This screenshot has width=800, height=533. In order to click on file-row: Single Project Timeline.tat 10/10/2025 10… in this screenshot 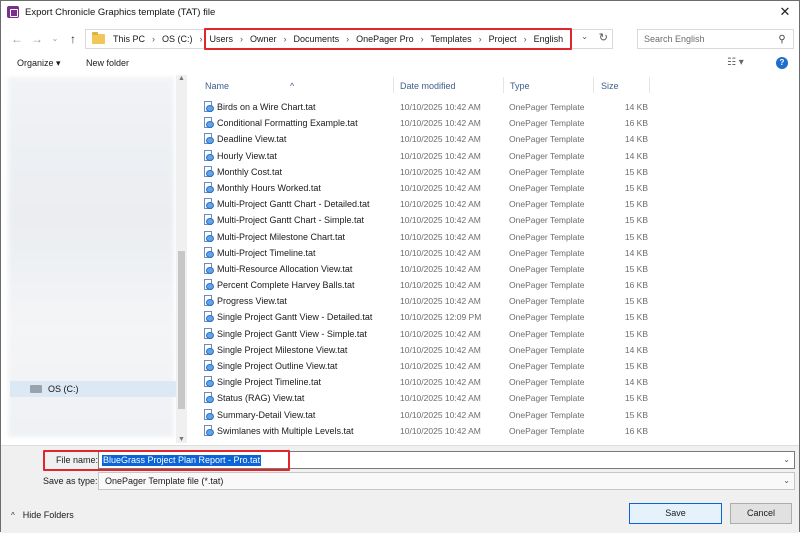, I will do `click(497, 382)`.